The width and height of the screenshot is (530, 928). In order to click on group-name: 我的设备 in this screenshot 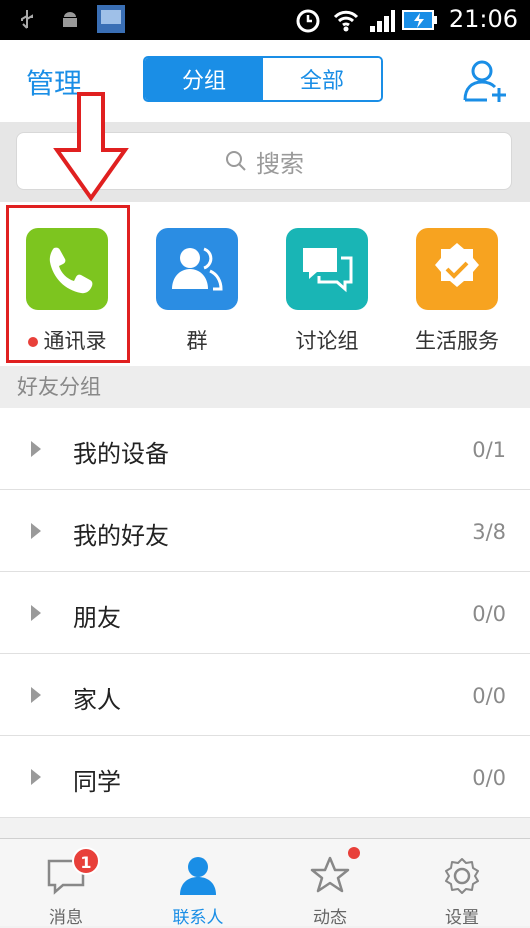, I will do `click(121, 454)`.